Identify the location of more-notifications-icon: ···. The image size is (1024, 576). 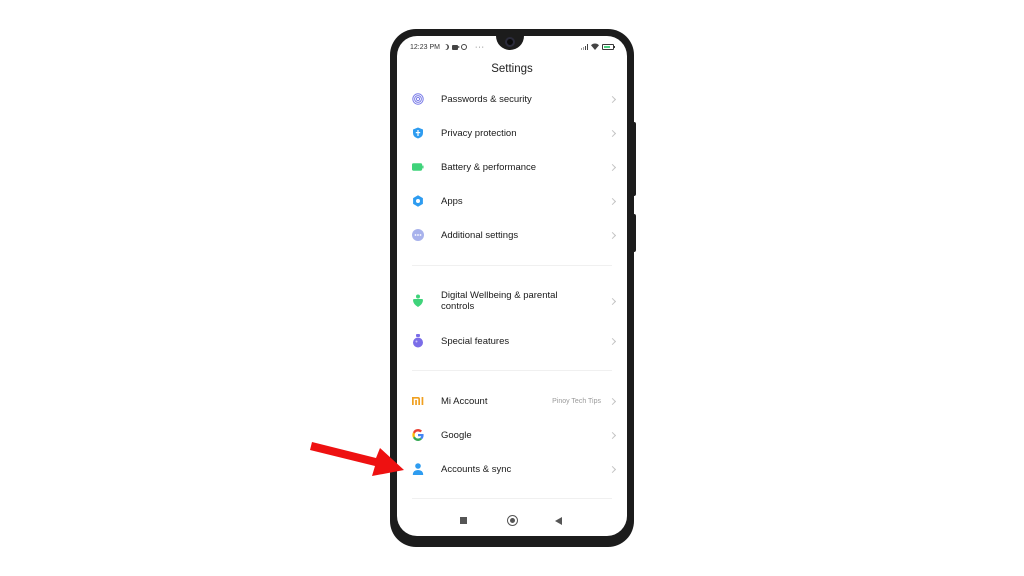
(479, 47).